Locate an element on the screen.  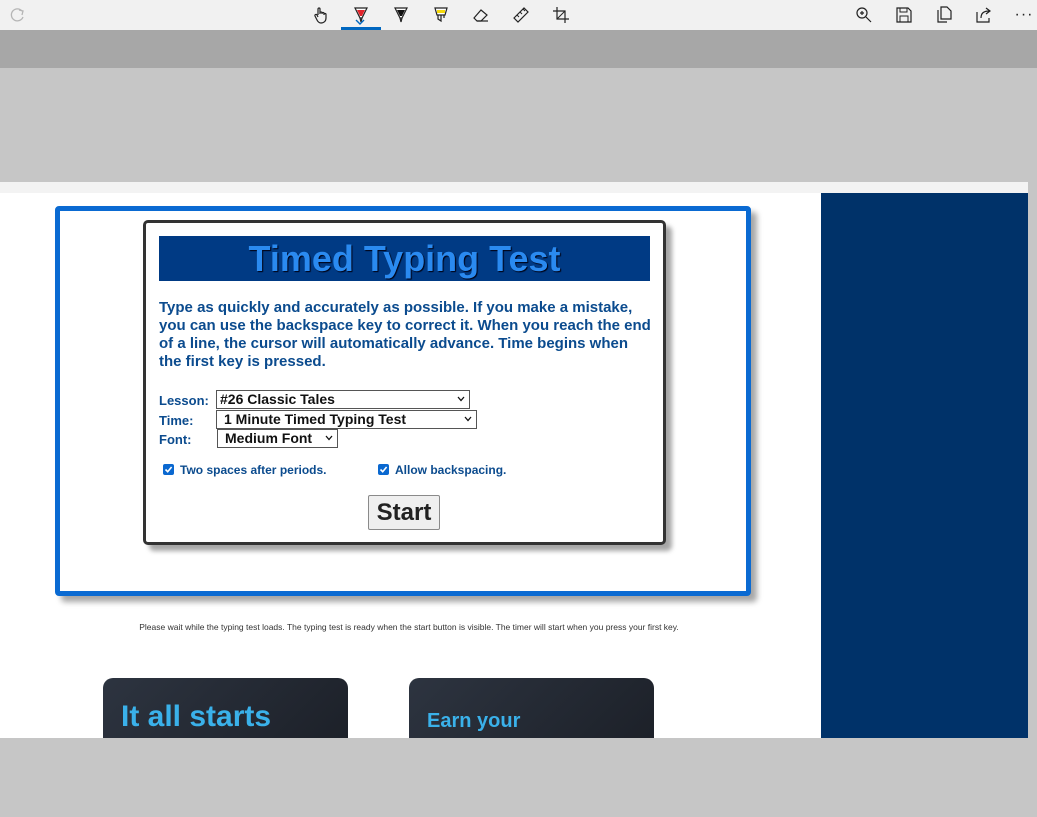
right-sidebar is located at coordinates (924, 465).